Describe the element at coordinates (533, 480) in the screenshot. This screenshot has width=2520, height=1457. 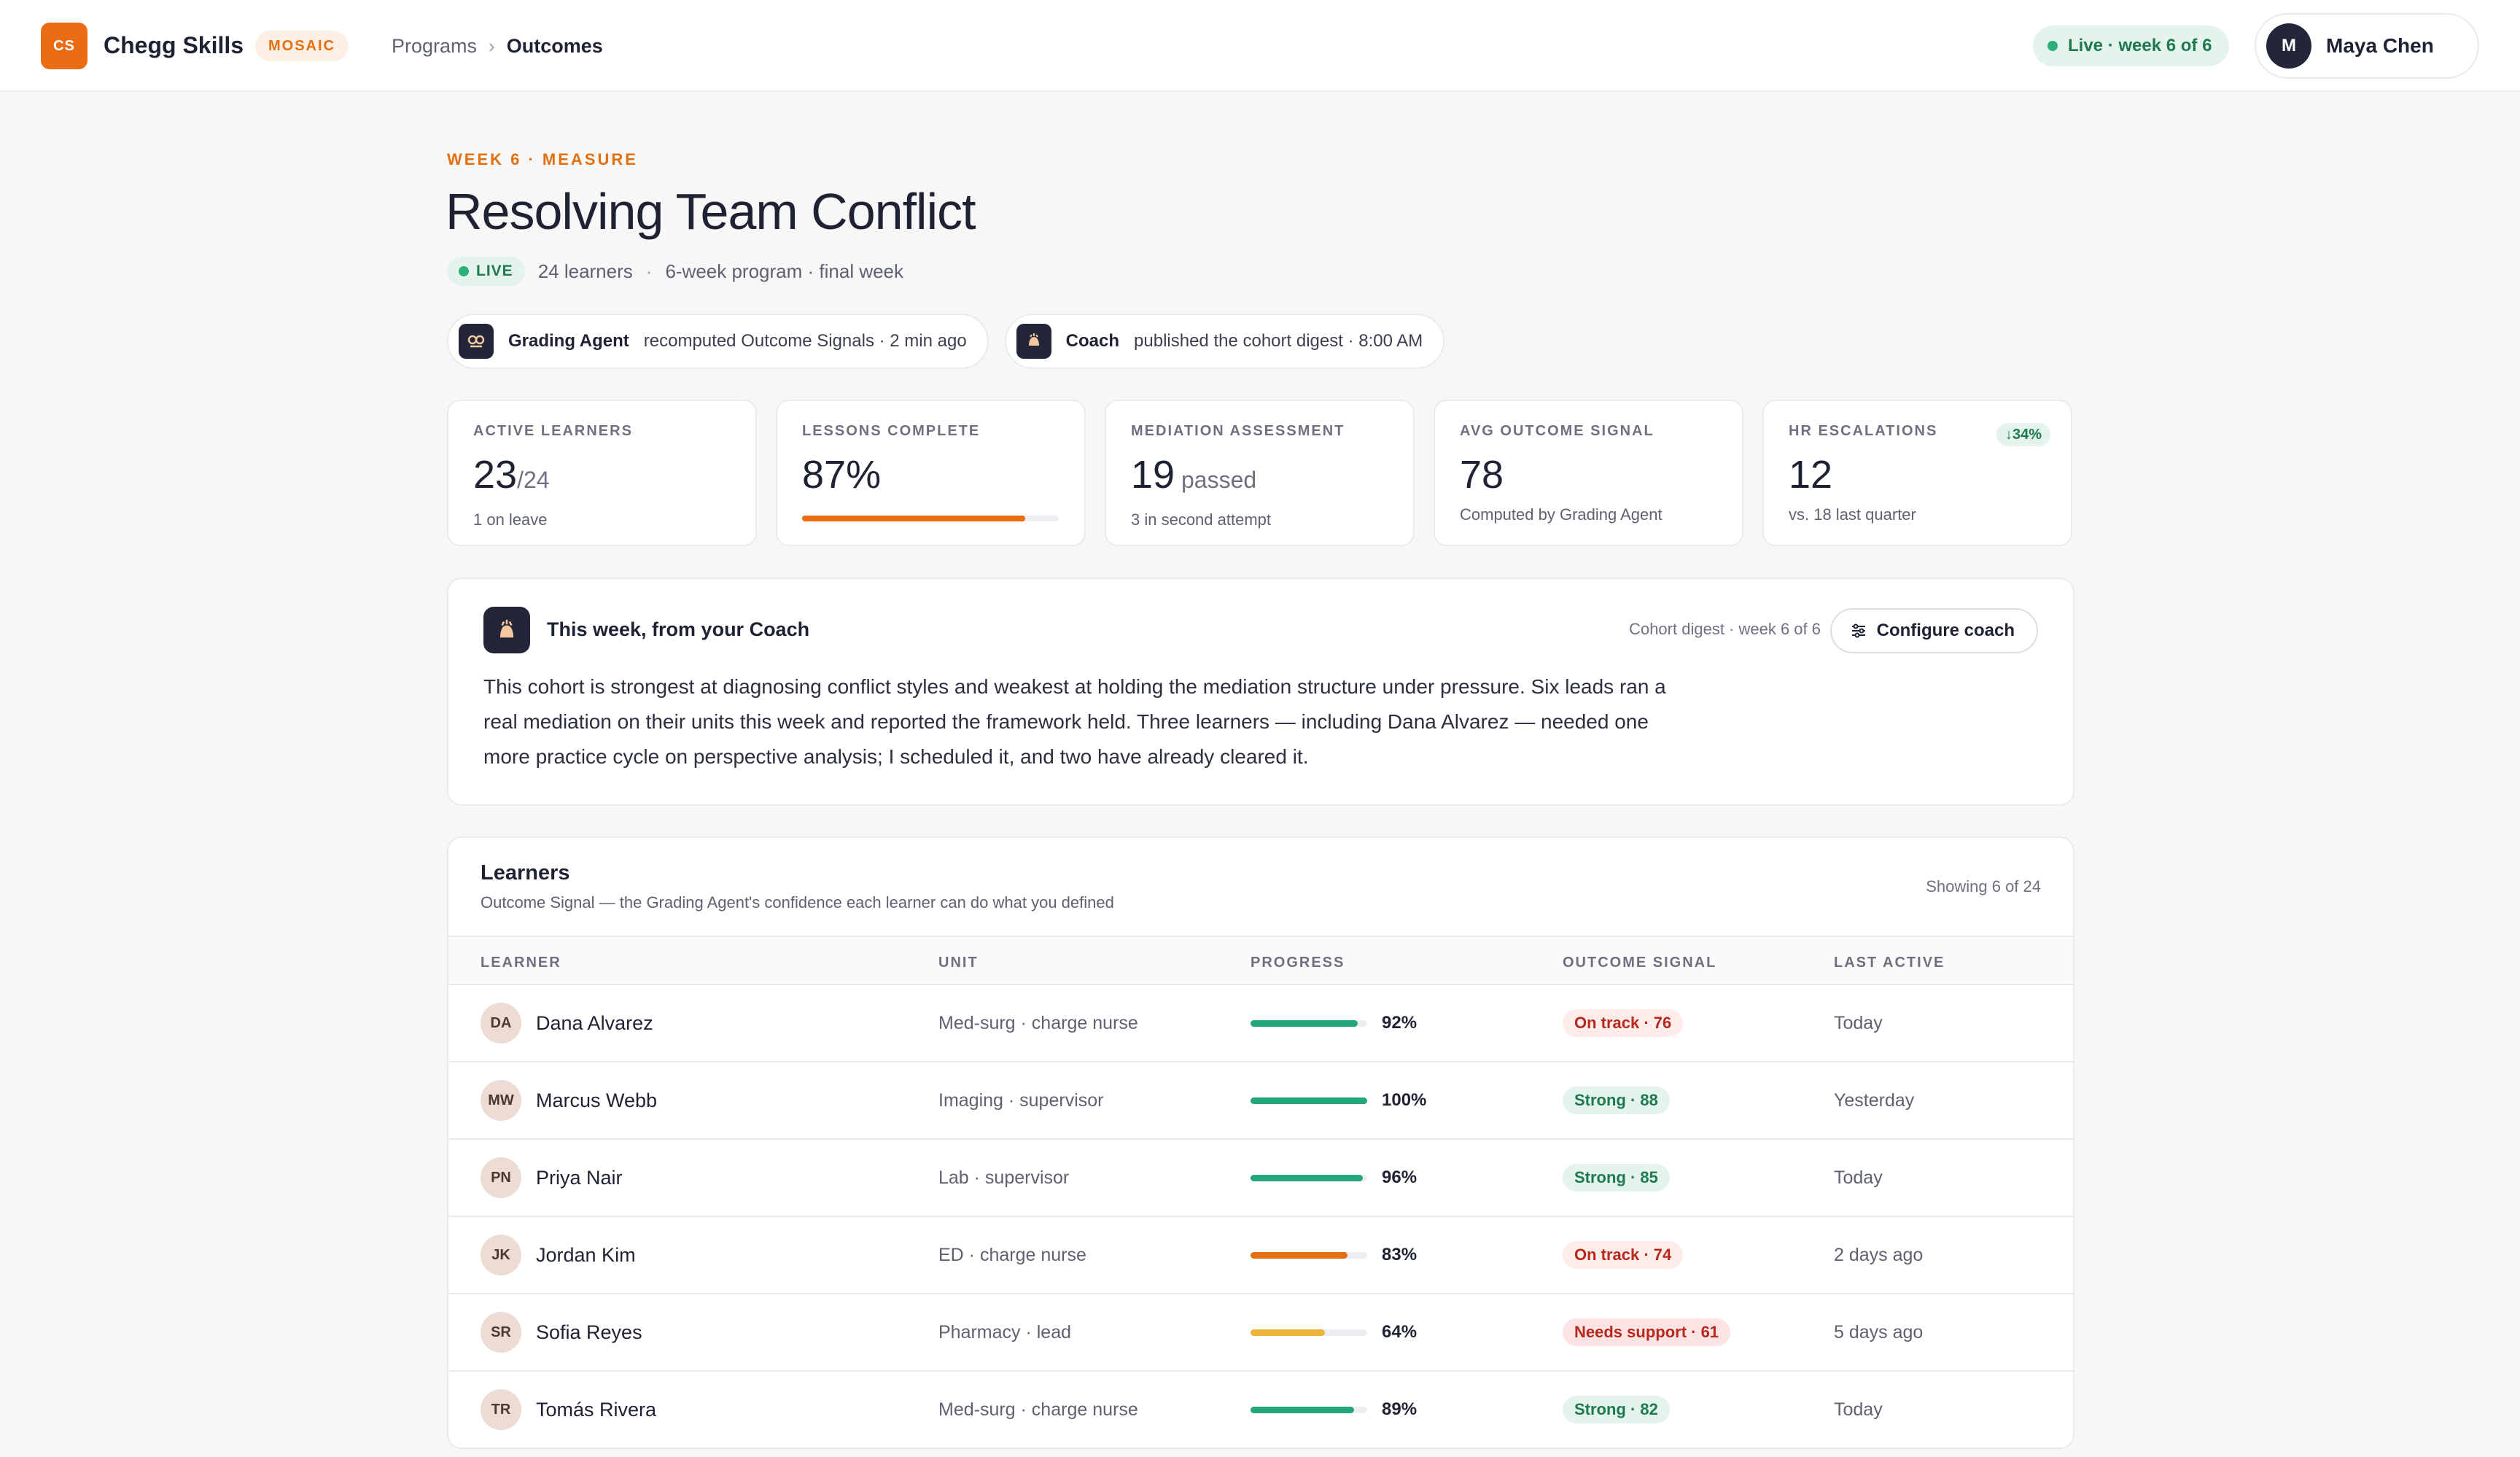
I see `stat-suffix: /24` at that location.